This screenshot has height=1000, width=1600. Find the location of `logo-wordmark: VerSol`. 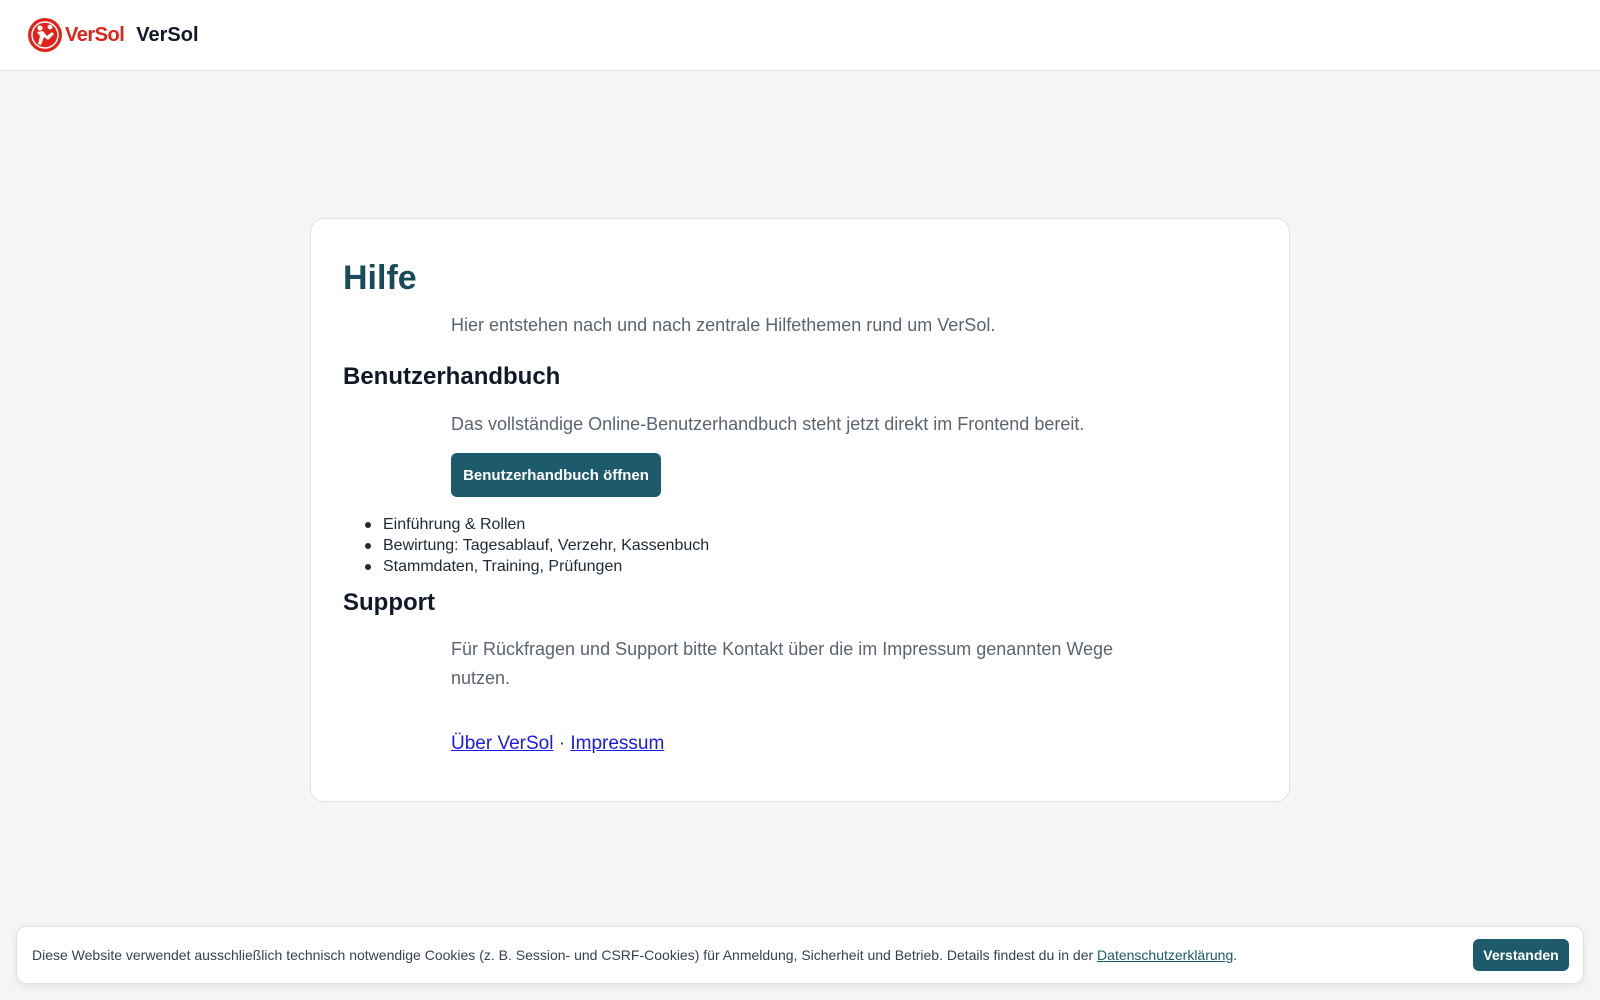

logo-wordmark: VerSol is located at coordinates (95, 35).